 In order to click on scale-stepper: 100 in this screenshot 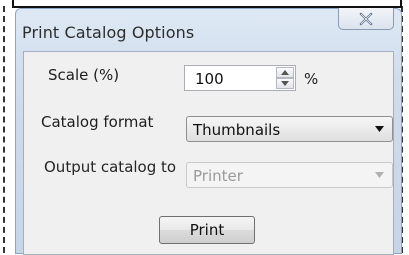, I will do `click(240, 78)`.